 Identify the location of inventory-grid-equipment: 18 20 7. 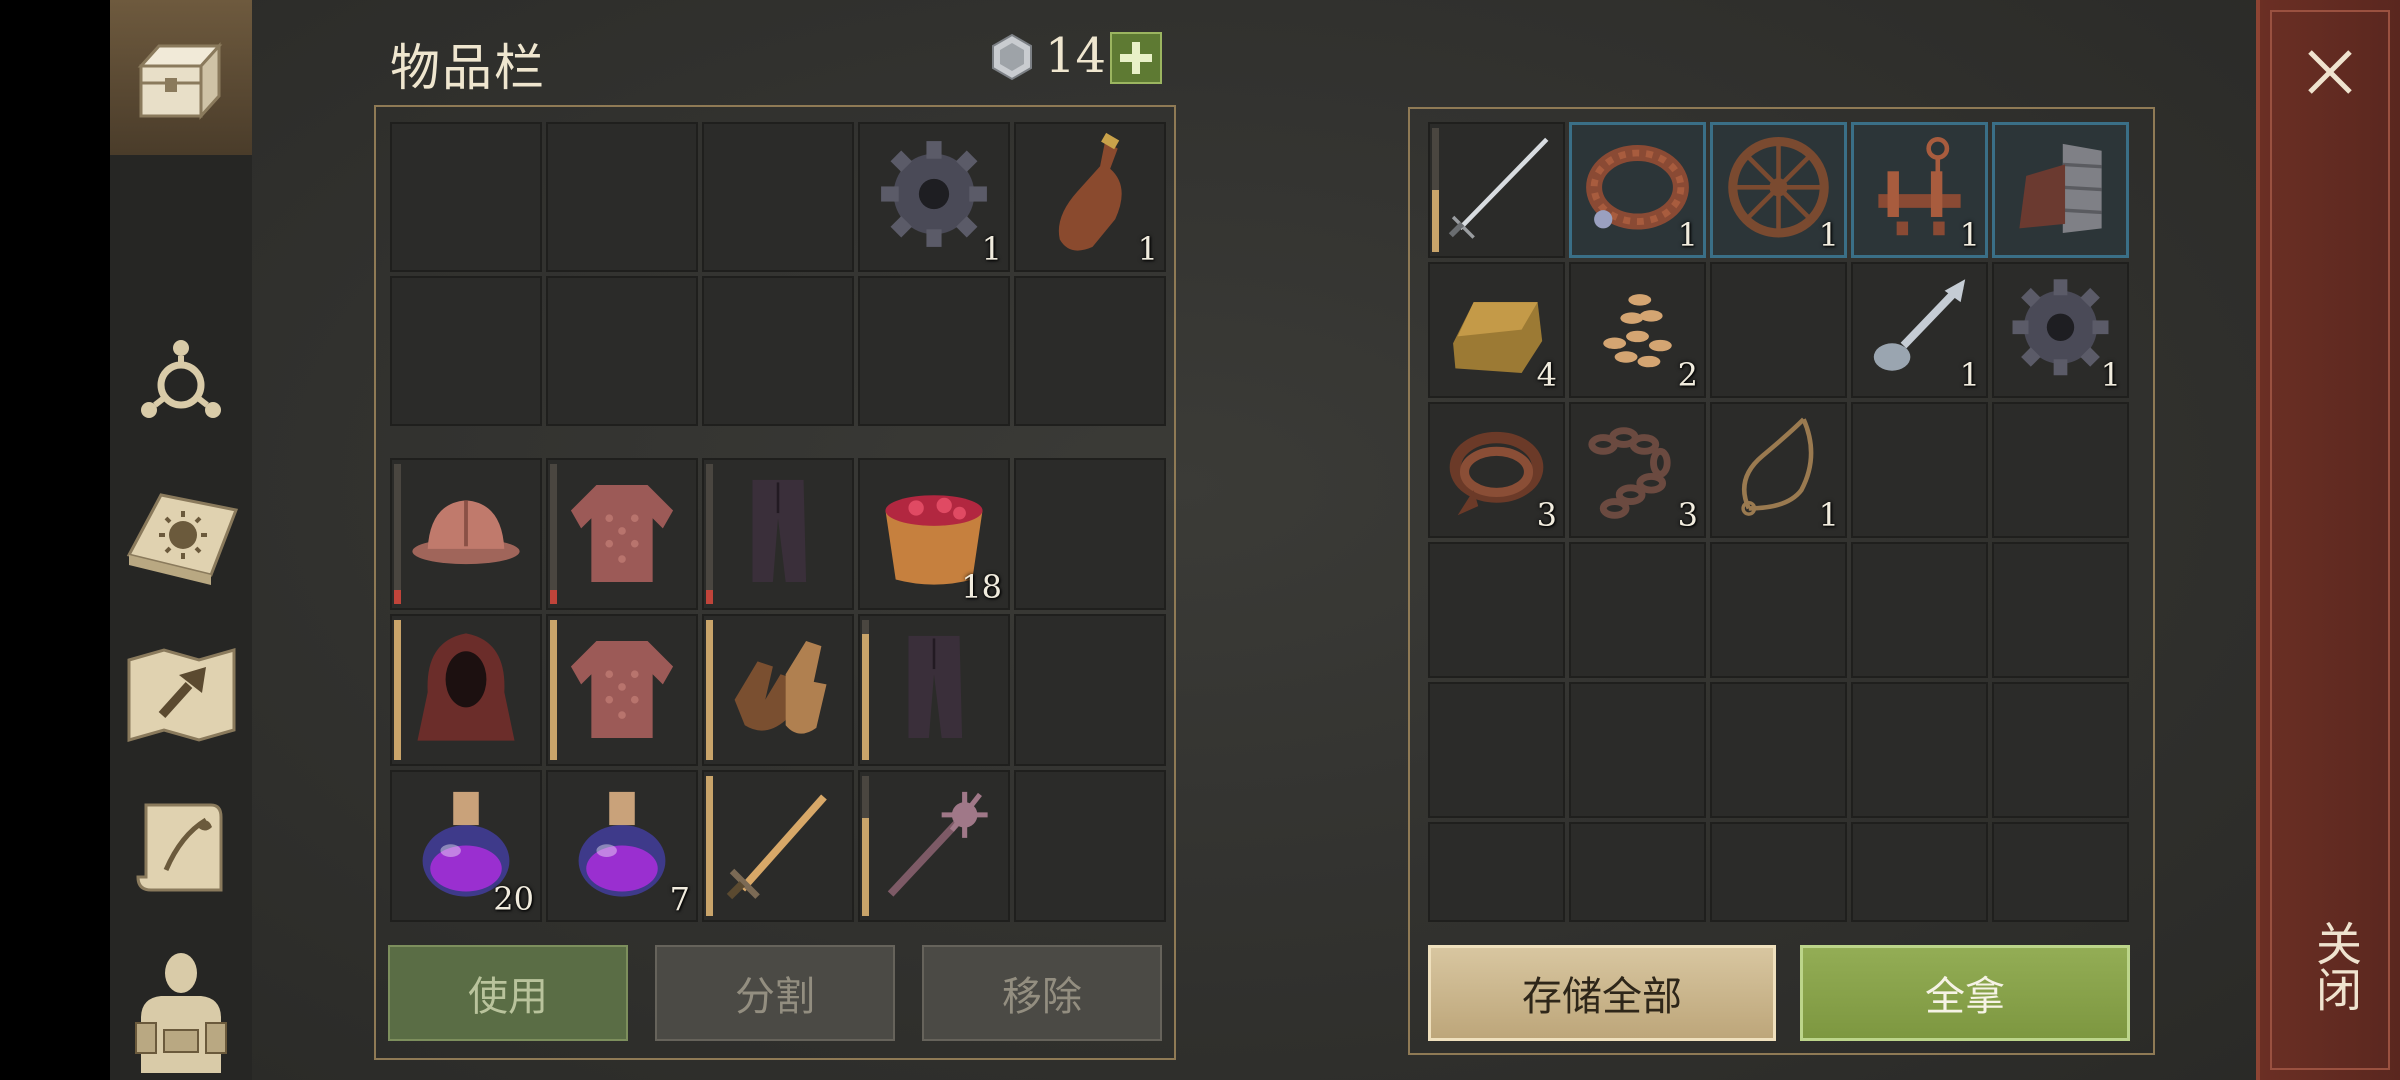
(778, 690).